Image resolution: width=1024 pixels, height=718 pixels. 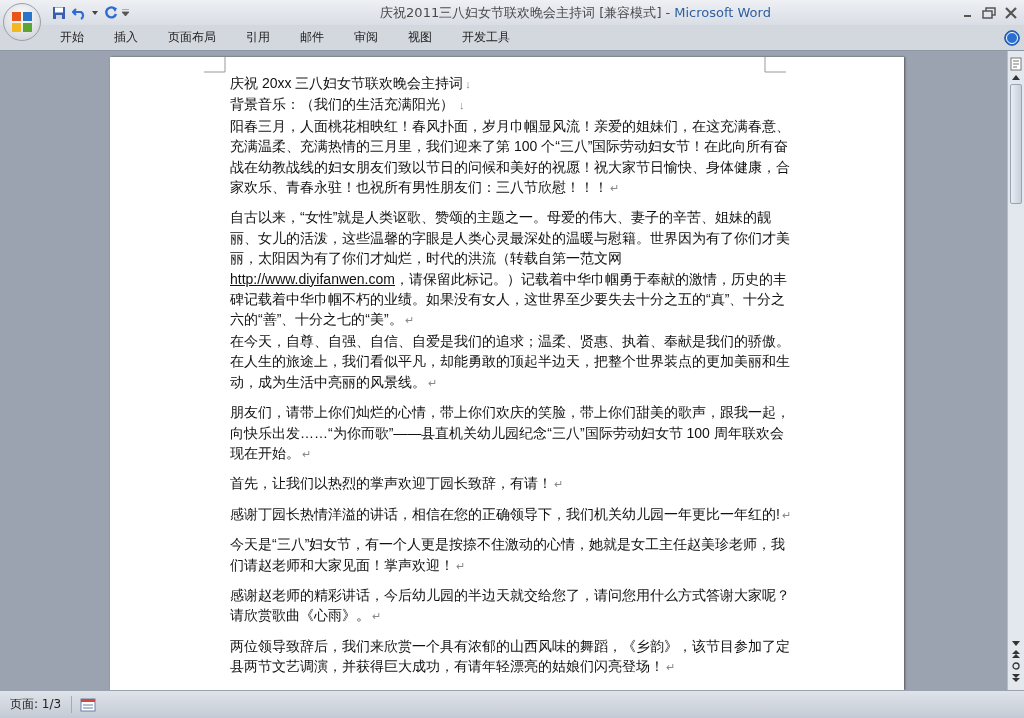 I want to click on page-indicator: 页面: 1/3, so click(x=36, y=704).